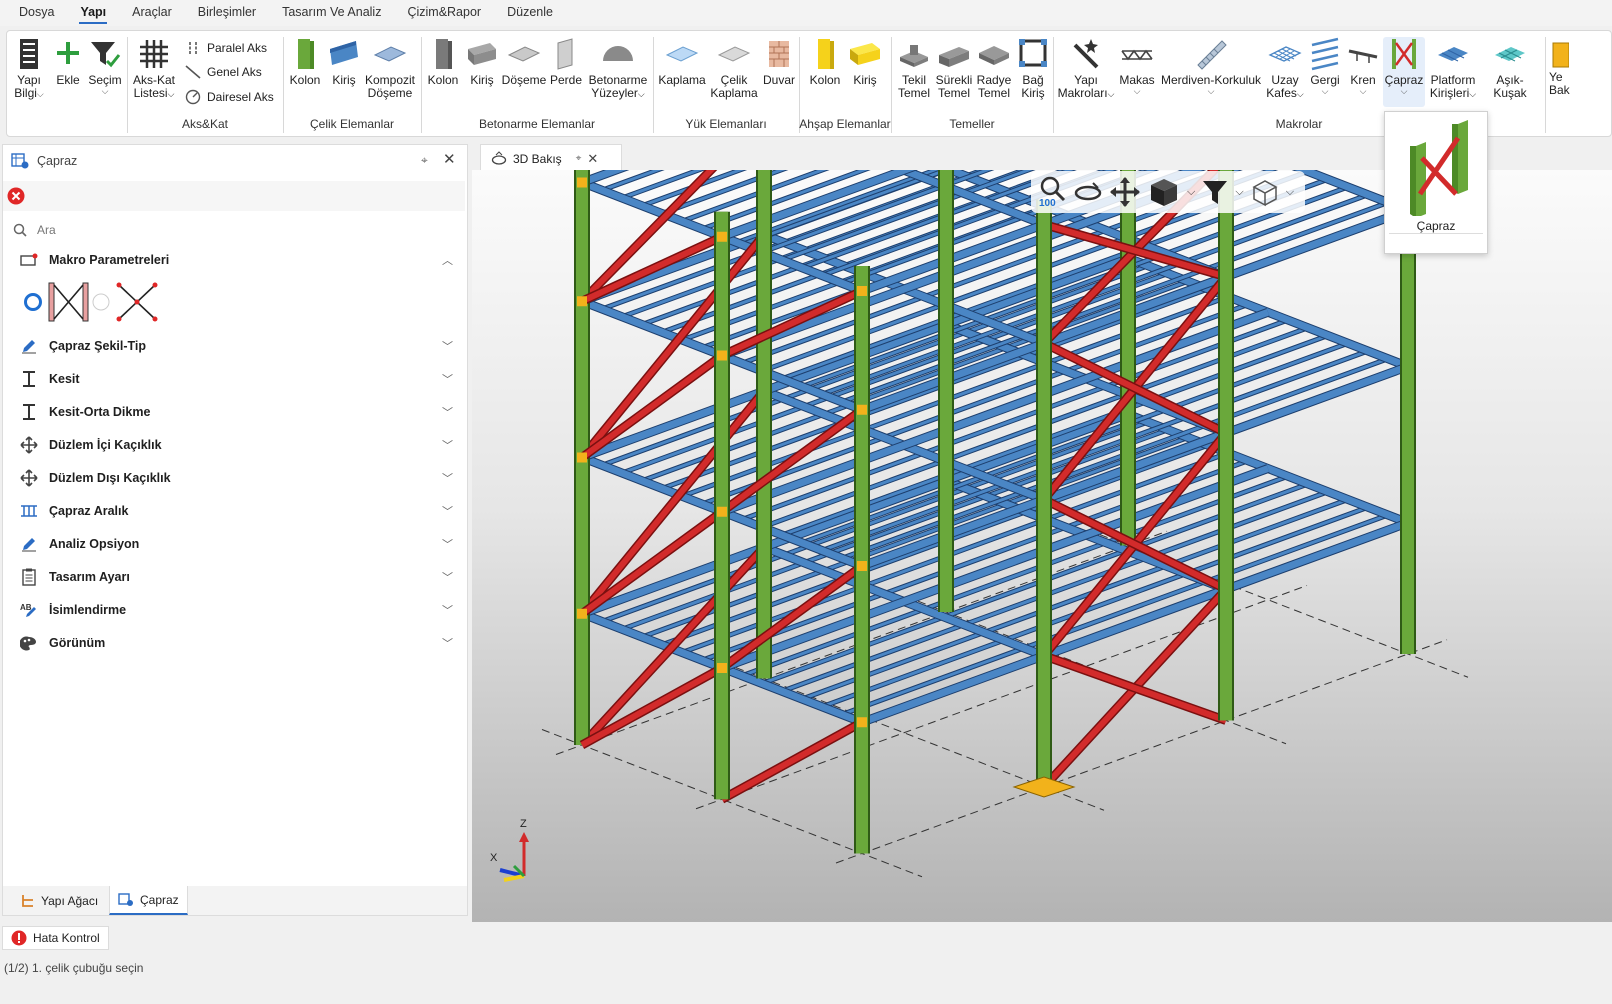 This screenshot has width=1612, height=1004. I want to click on section-analiz-opsiyon: Analiz Opsiyon ﹀, so click(236, 544).